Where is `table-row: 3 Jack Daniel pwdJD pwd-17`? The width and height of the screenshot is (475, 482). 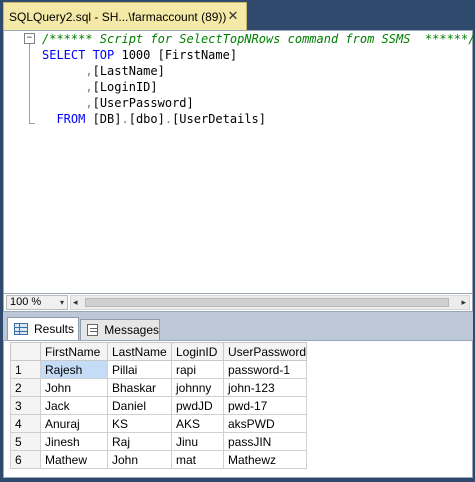 table-row: 3 Jack Daniel pwdJD pwd-17 is located at coordinates (159, 405).